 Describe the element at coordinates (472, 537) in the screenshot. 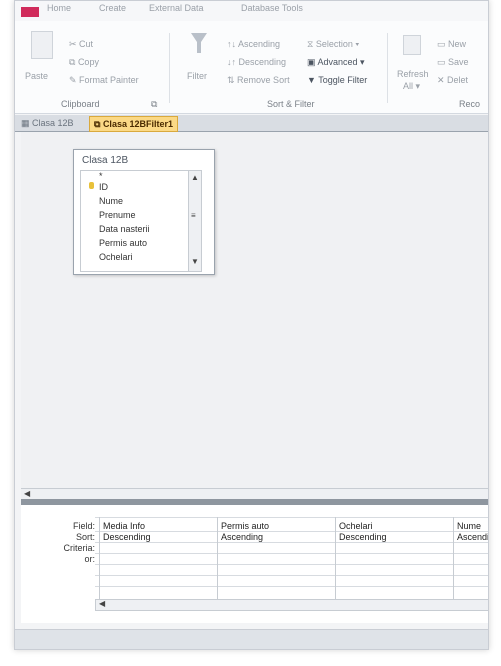

I see `grid-sort-cell: Ascendin` at that location.